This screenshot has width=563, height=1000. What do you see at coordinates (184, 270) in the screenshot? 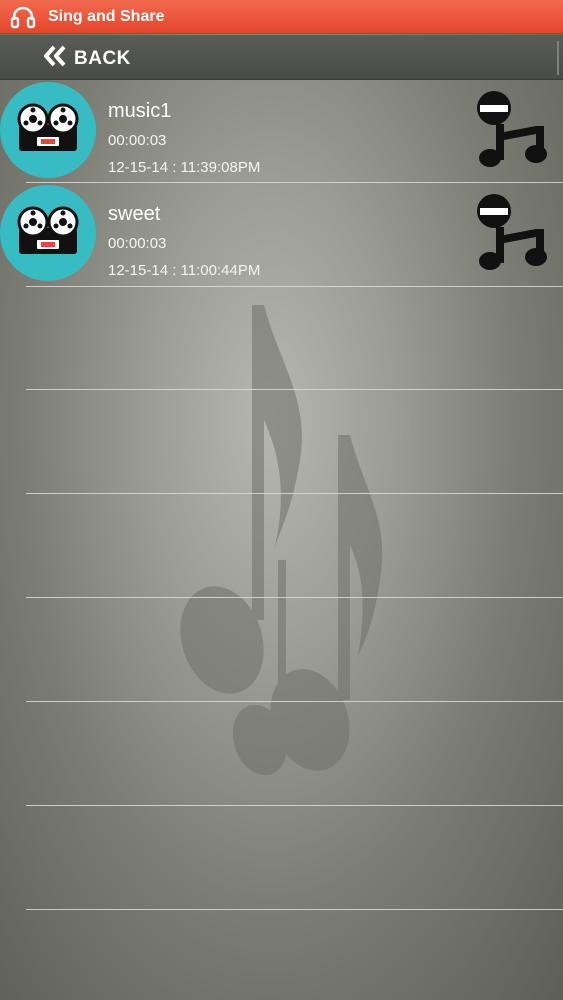
I see `recording-timestamp: 12-15-14 : 11:00:44PM` at bounding box center [184, 270].